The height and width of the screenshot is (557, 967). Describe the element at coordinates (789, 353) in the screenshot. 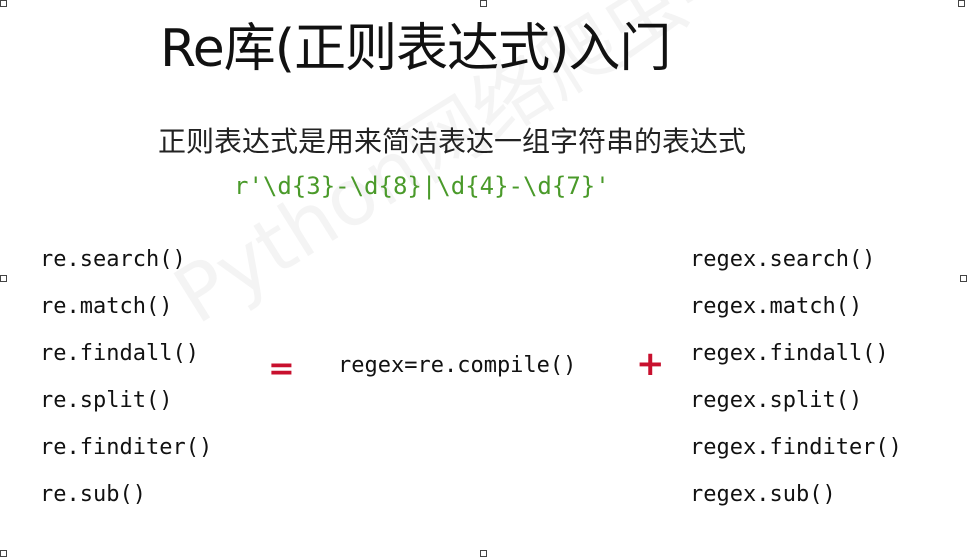

I see `regex-method-item: regex.findall()` at that location.